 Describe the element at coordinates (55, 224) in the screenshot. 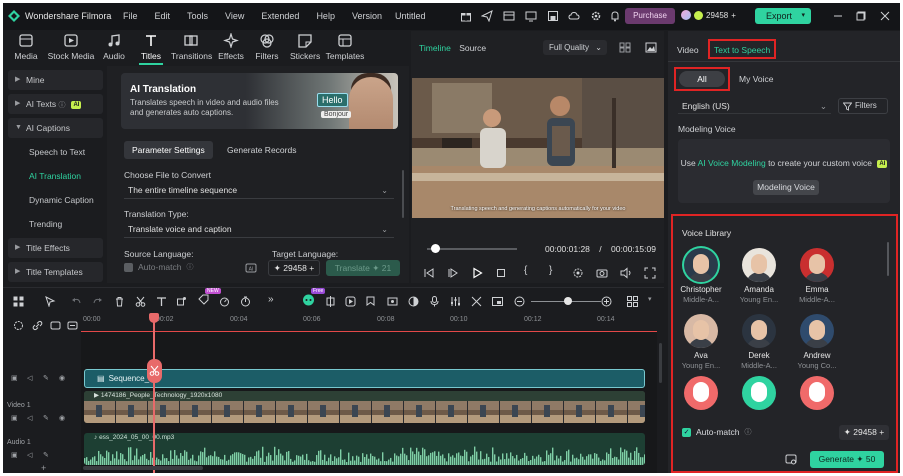

I see `sidebar-item-trending: Trending` at that location.